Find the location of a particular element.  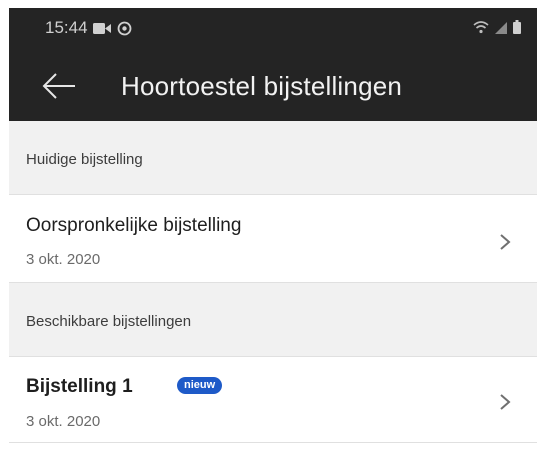

back-arrow-icon is located at coordinates (59, 86).